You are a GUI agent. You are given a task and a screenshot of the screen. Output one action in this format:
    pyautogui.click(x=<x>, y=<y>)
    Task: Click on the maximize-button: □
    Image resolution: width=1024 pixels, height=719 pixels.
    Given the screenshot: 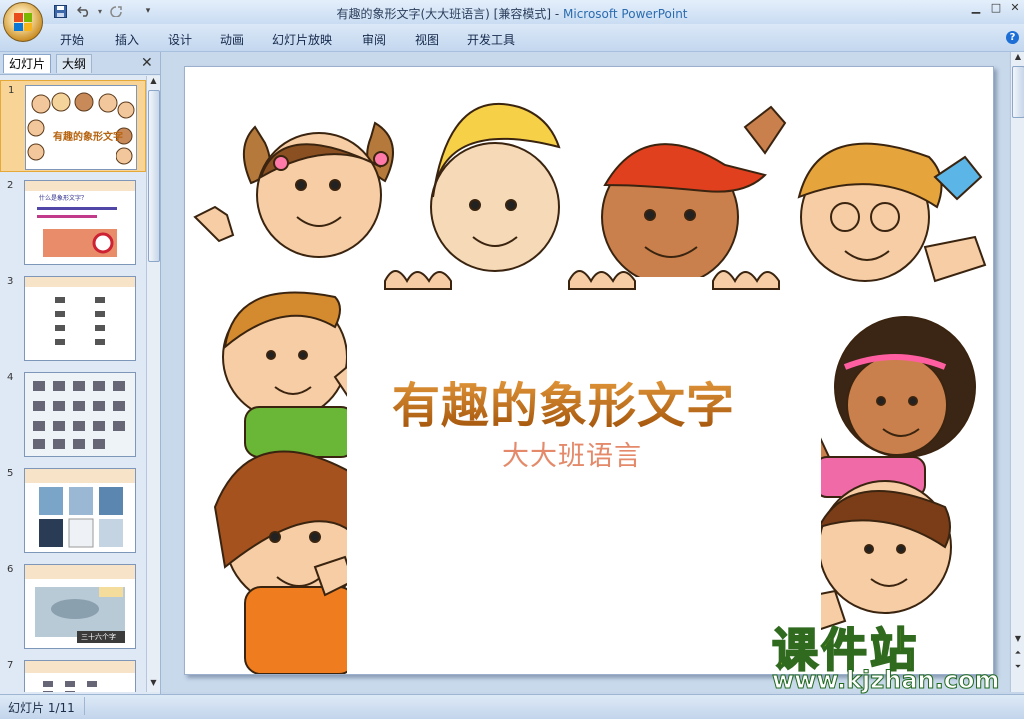 What is the action you would take?
    pyautogui.click(x=996, y=8)
    